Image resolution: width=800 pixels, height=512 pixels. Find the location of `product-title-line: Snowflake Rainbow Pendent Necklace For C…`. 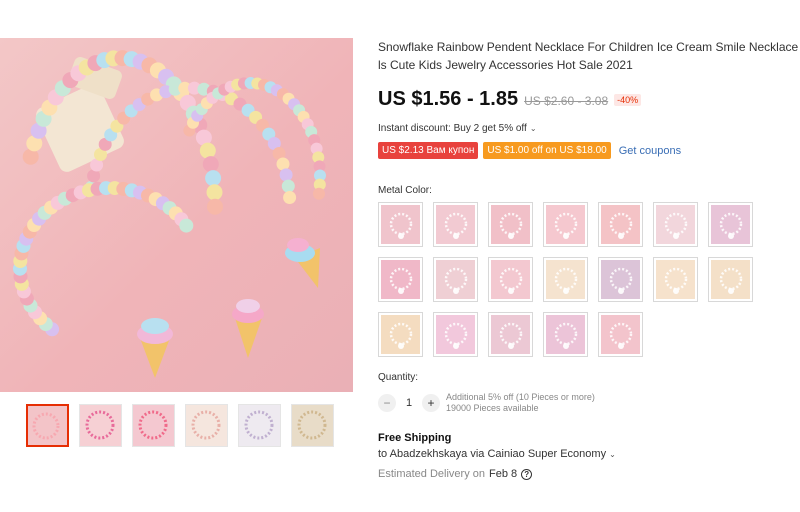

product-title-line: Snowflake Rainbow Pendent Necklace For C… is located at coordinates (589, 47).